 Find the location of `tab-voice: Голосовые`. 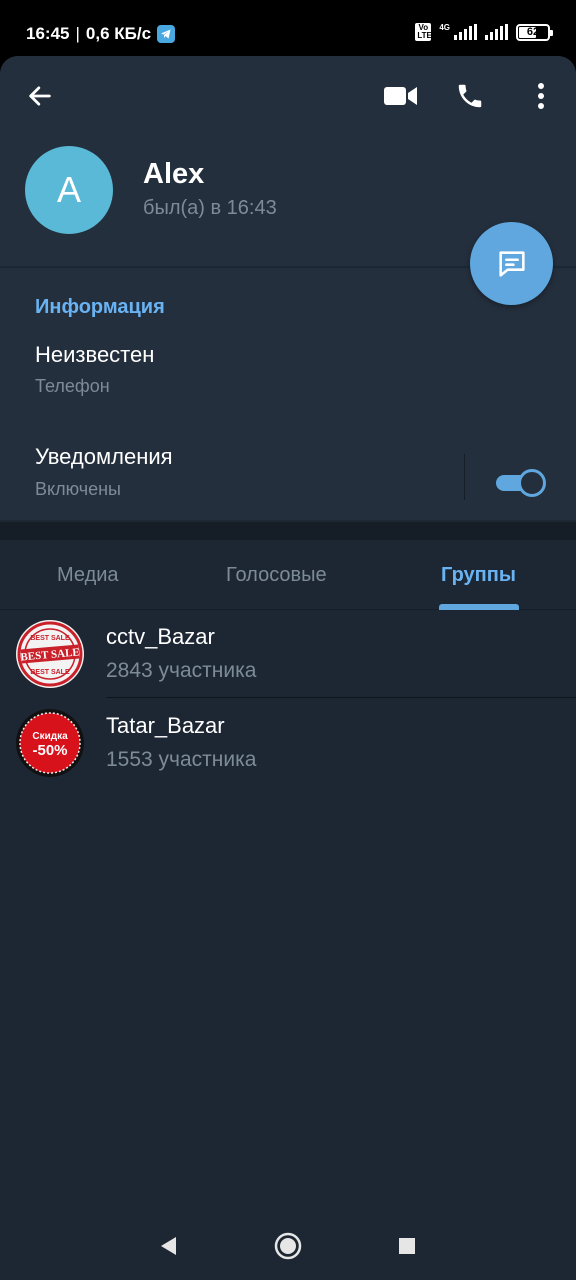

tab-voice: Голосовые is located at coordinates (276, 575).